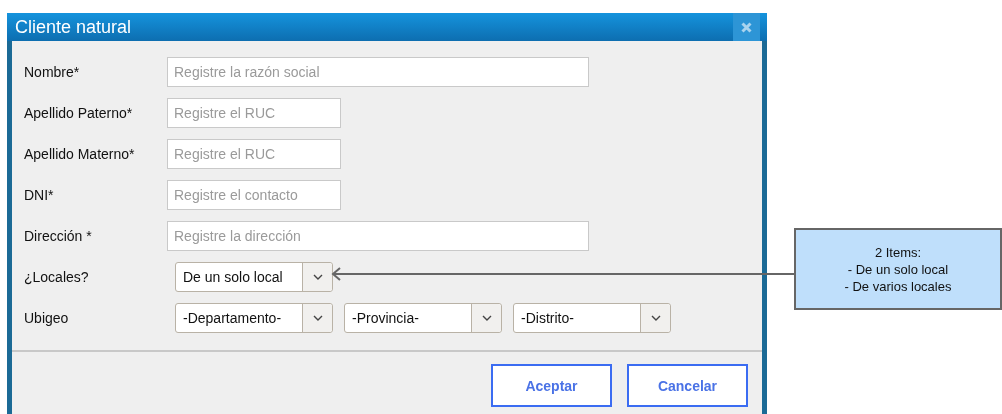 The width and height of the screenshot is (1002, 414). I want to click on field-label: Ubigeo, so click(47, 318).